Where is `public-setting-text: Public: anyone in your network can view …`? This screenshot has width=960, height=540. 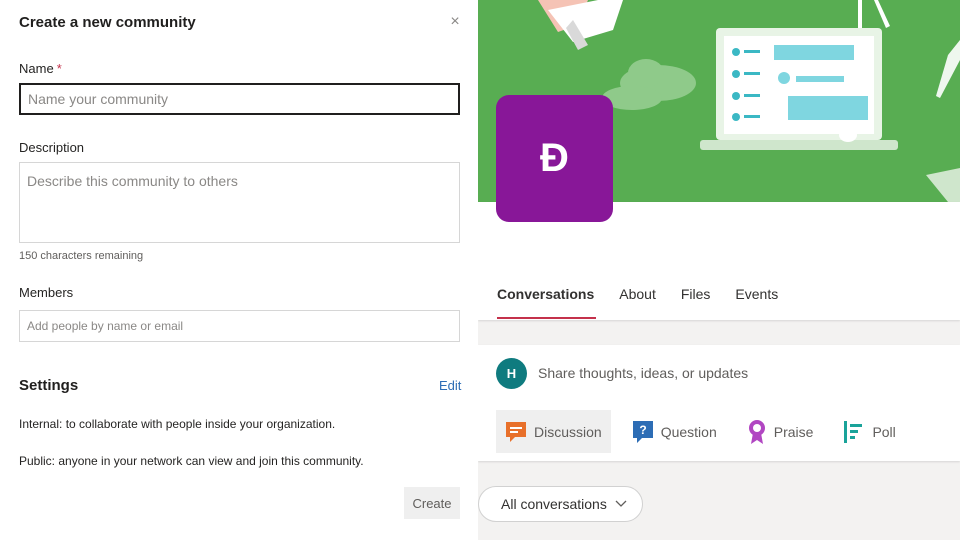
public-setting-text: Public: anyone in your network can view … is located at coordinates (191, 461).